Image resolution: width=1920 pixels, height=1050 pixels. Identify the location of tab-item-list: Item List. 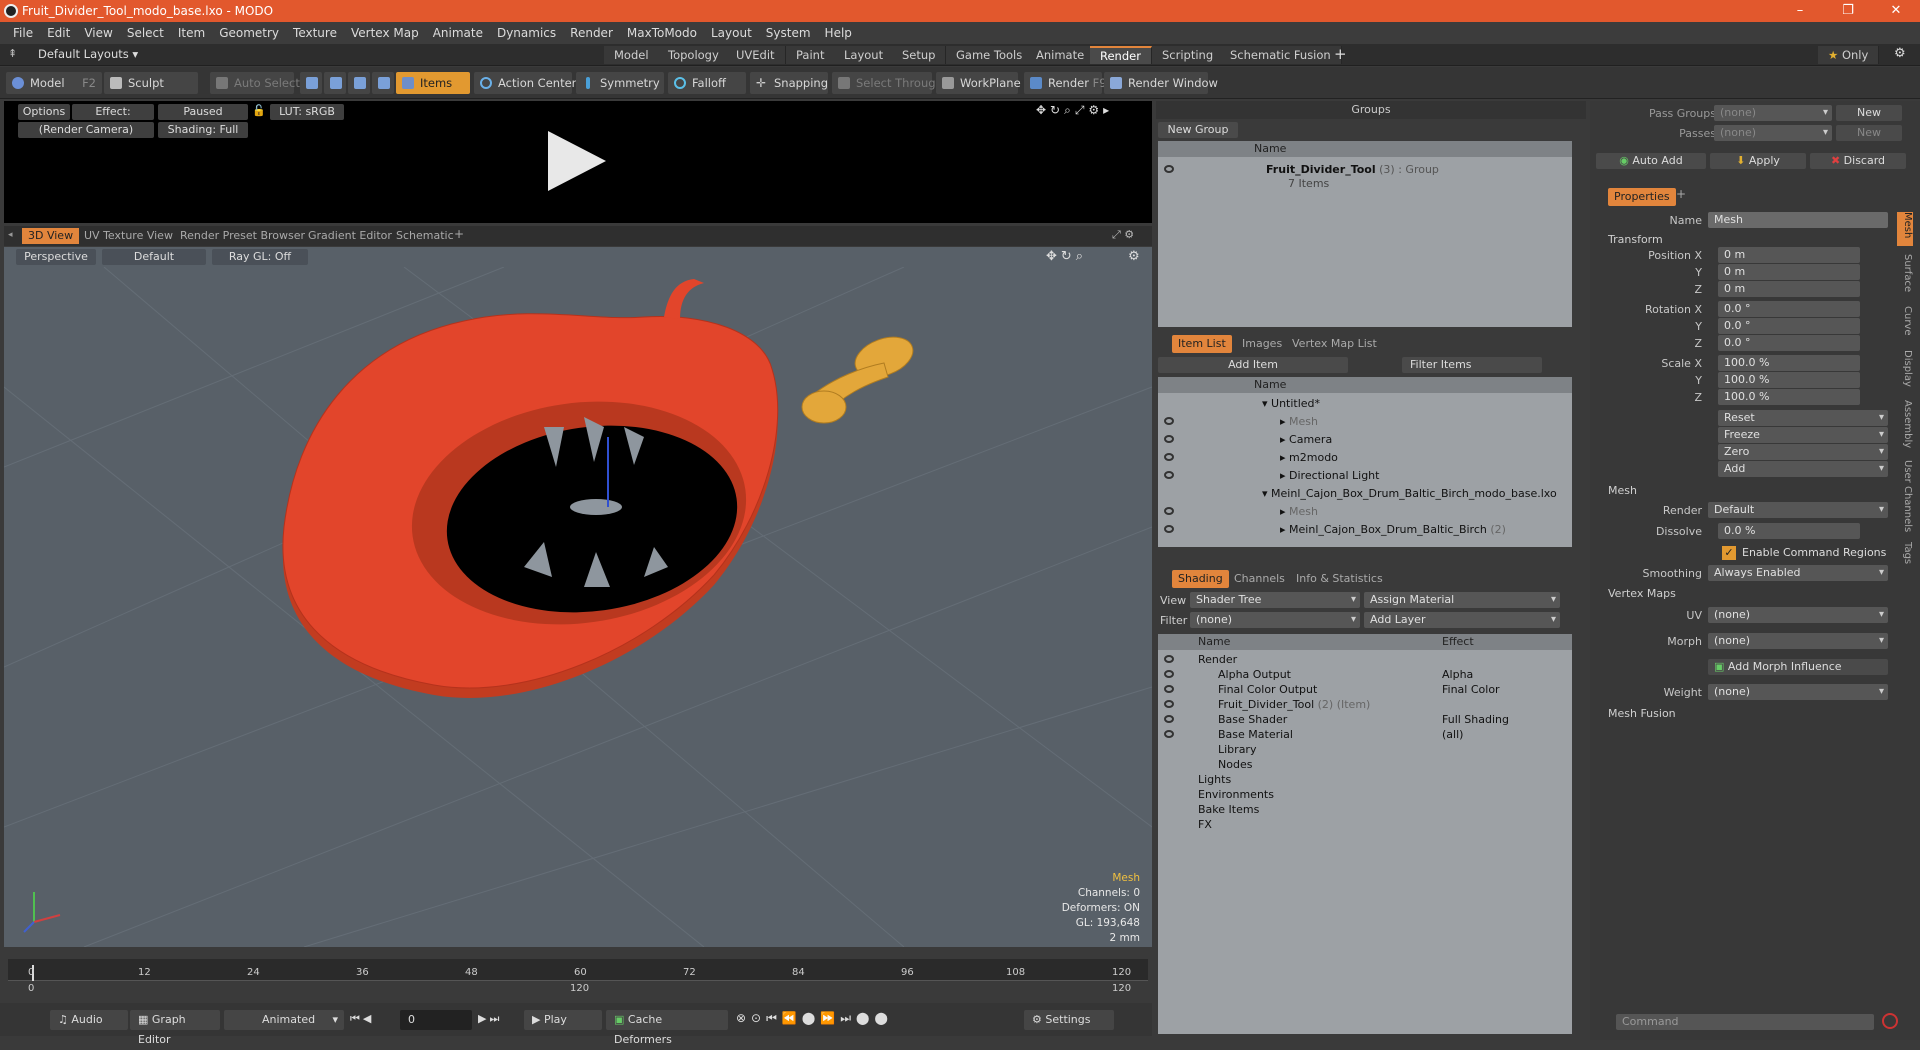
(1202, 344).